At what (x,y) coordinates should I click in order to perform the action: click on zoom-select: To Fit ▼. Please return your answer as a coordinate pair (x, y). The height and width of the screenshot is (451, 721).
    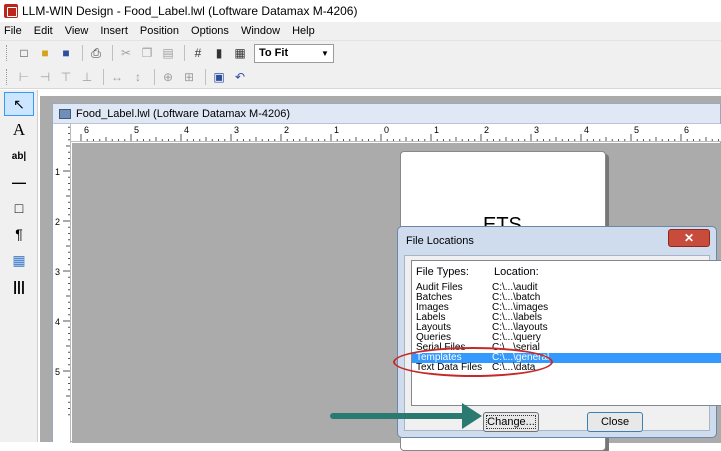
    Looking at the image, I should click on (294, 53).